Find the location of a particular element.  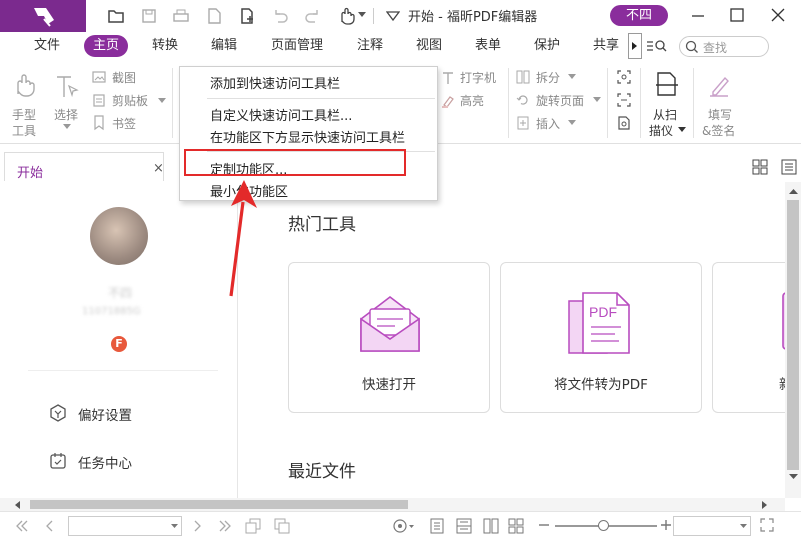

tab-file: 文件 is located at coordinates (47, 46).